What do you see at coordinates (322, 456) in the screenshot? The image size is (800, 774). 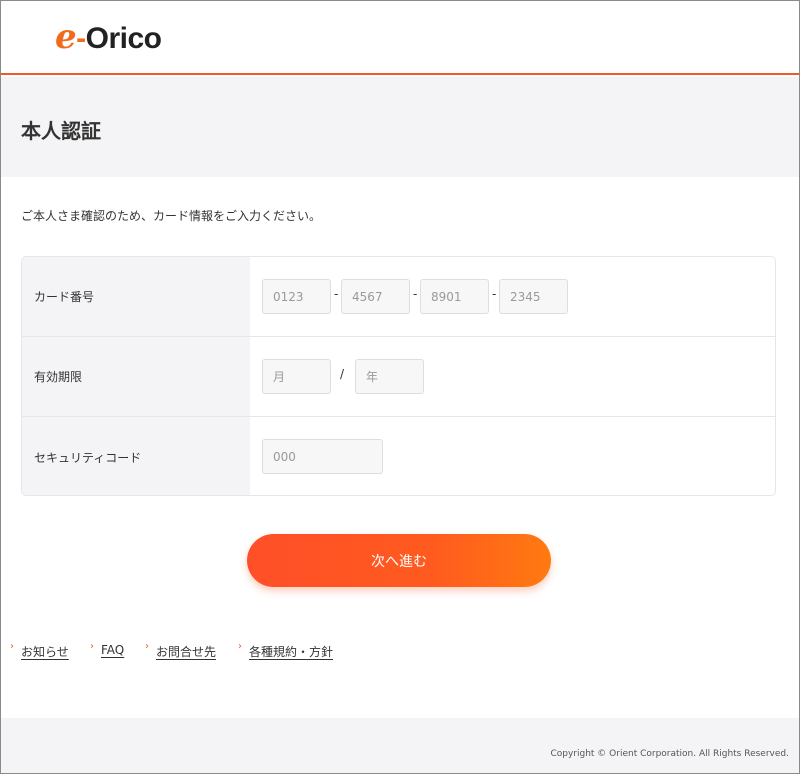 I see `security-code-input: 000` at bounding box center [322, 456].